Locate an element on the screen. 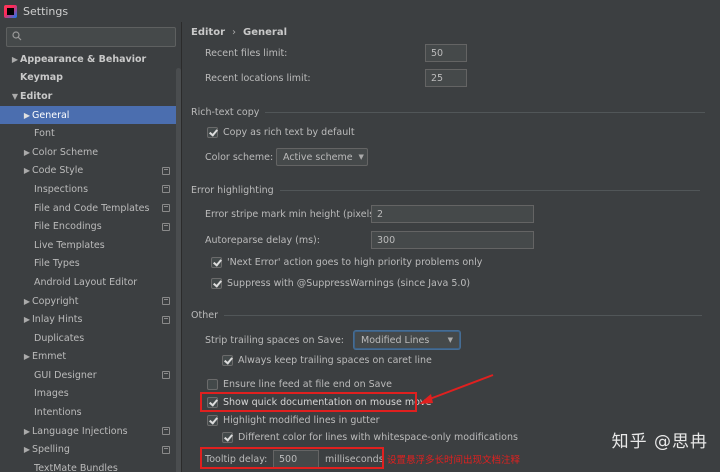  recent-files-label: Recent files limit: is located at coordinates (246, 53).